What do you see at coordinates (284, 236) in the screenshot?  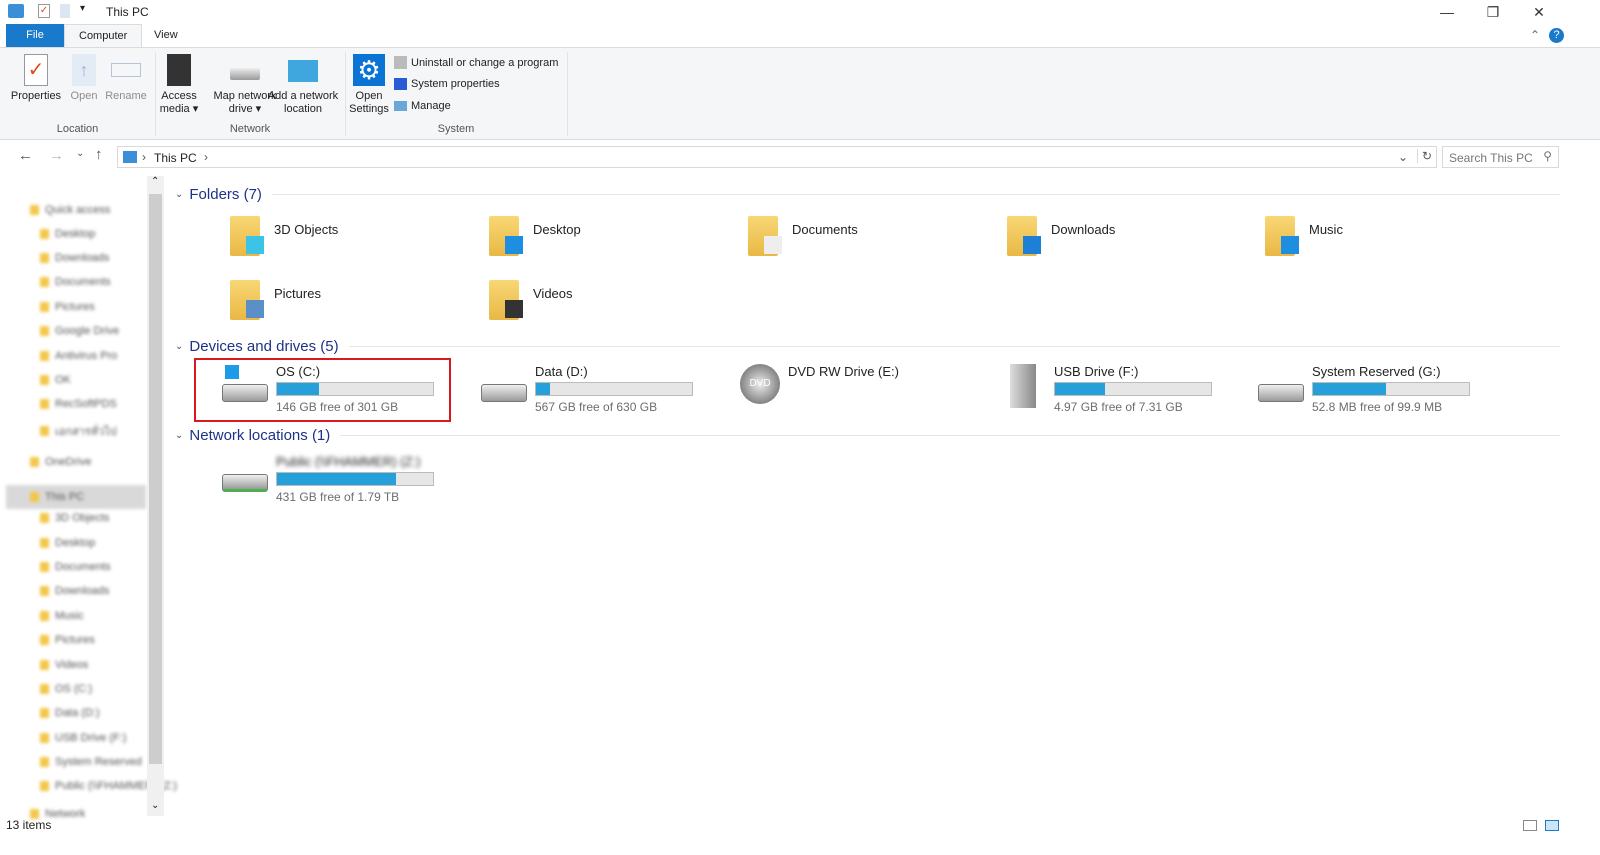 I see `folder-item: 3D Objects` at bounding box center [284, 236].